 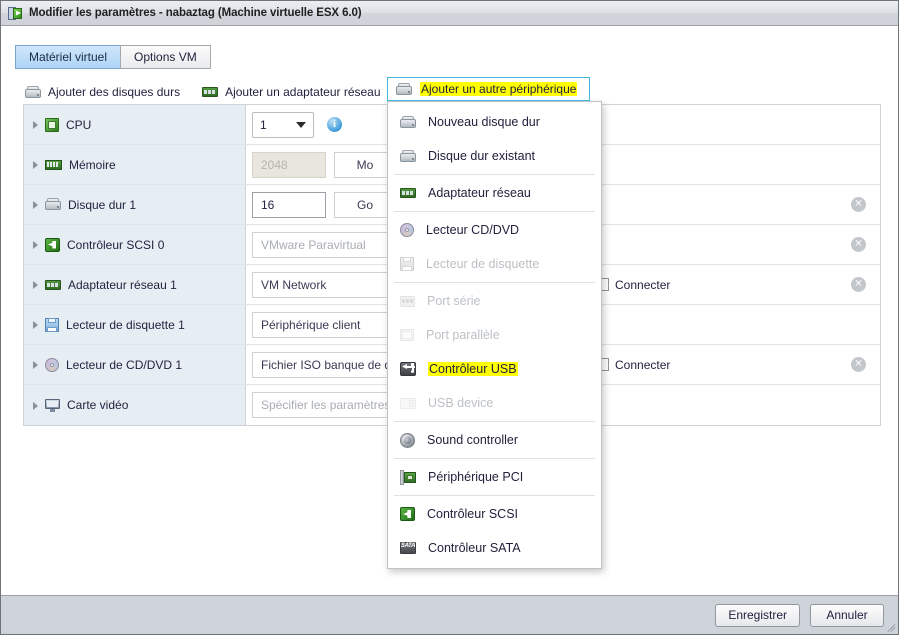 What do you see at coordinates (476, 477) in the screenshot?
I see `menu-item-label: Périphérique PCI` at bounding box center [476, 477].